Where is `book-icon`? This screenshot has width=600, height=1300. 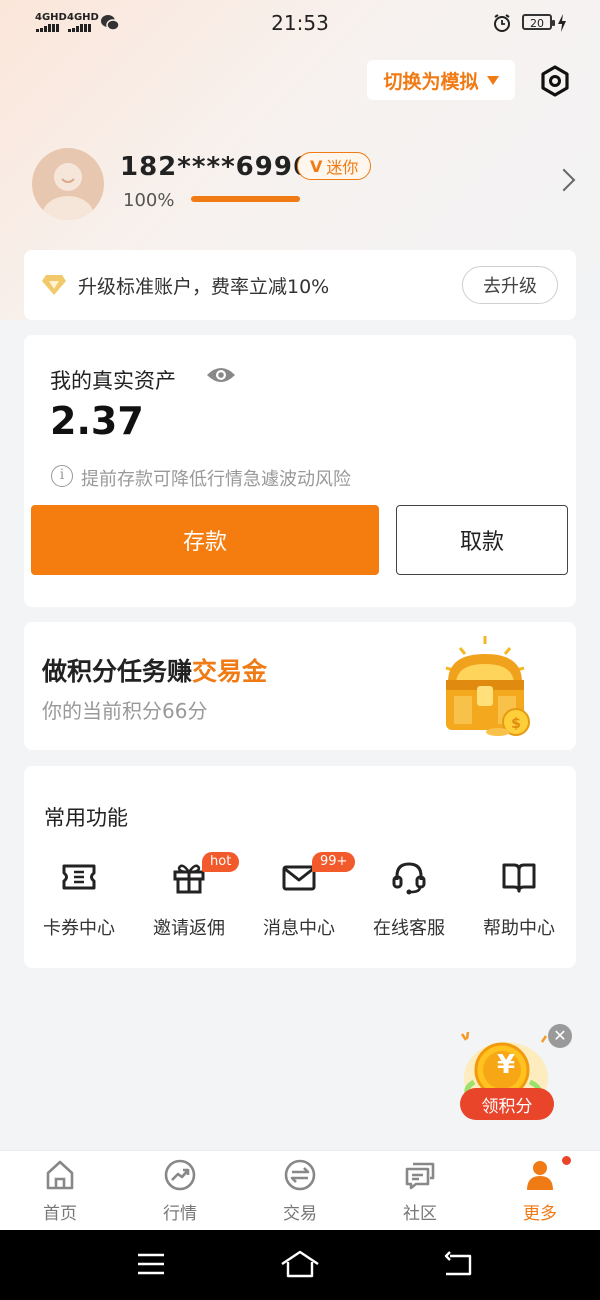
book-icon is located at coordinates (519, 878).